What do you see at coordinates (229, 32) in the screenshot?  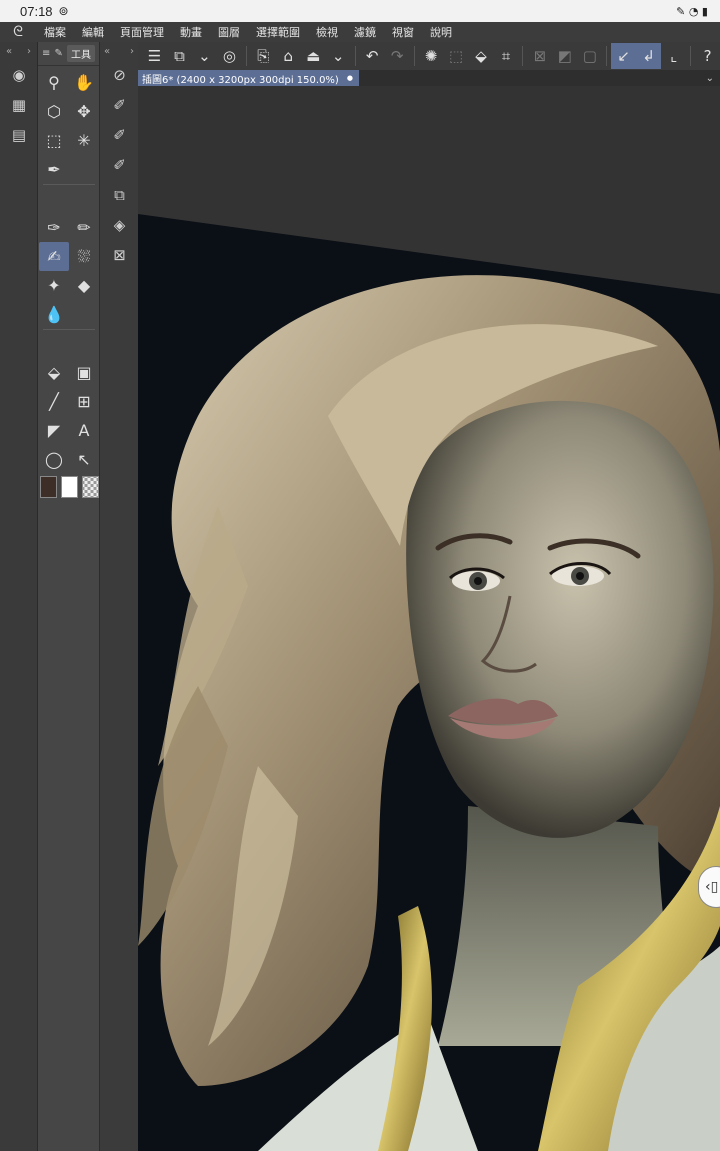 I see `menu-layer: 圖層` at bounding box center [229, 32].